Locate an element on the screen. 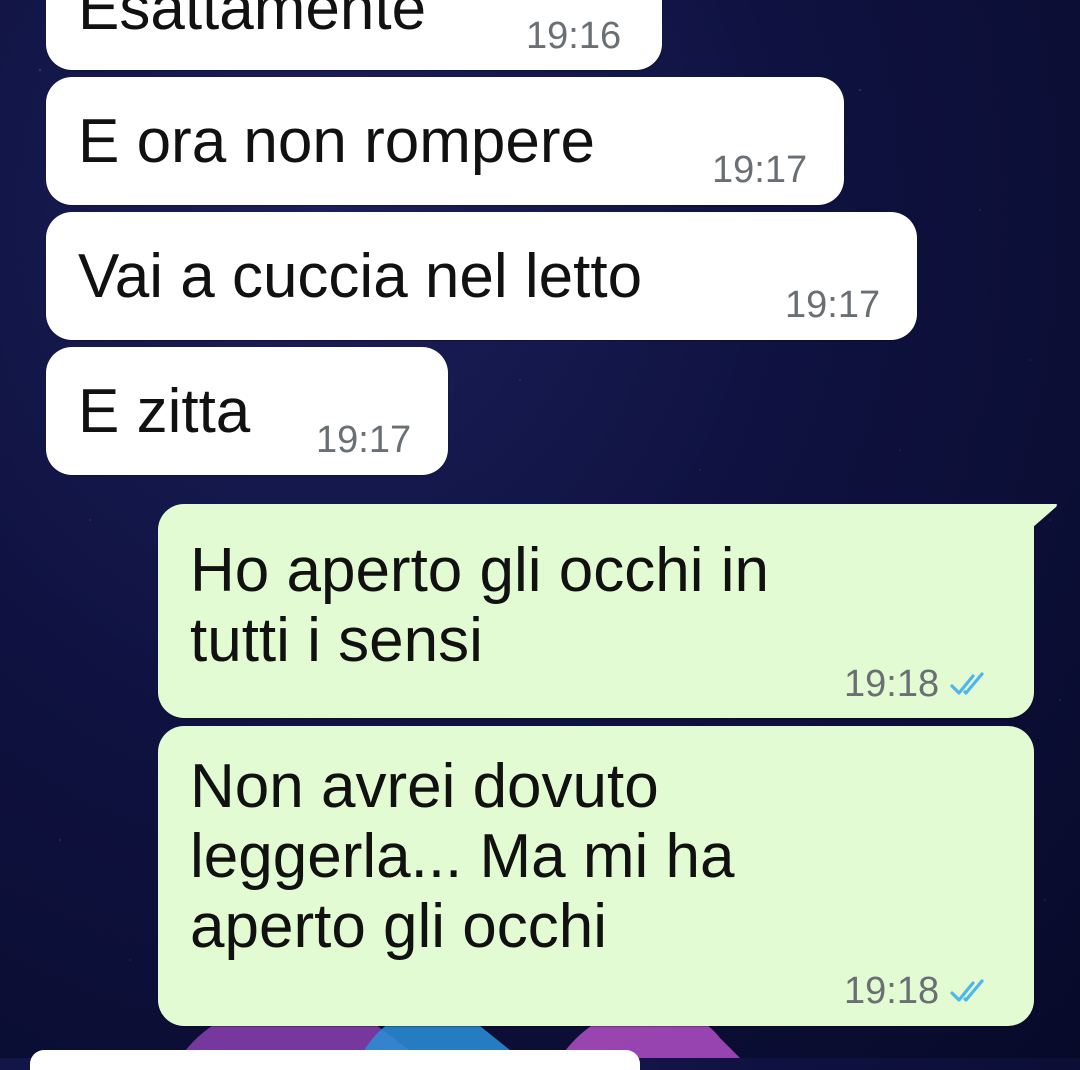 Image resolution: width=1080 pixels, height=1070 pixels. message-timestamp: 19:16 is located at coordinates (574, 36).